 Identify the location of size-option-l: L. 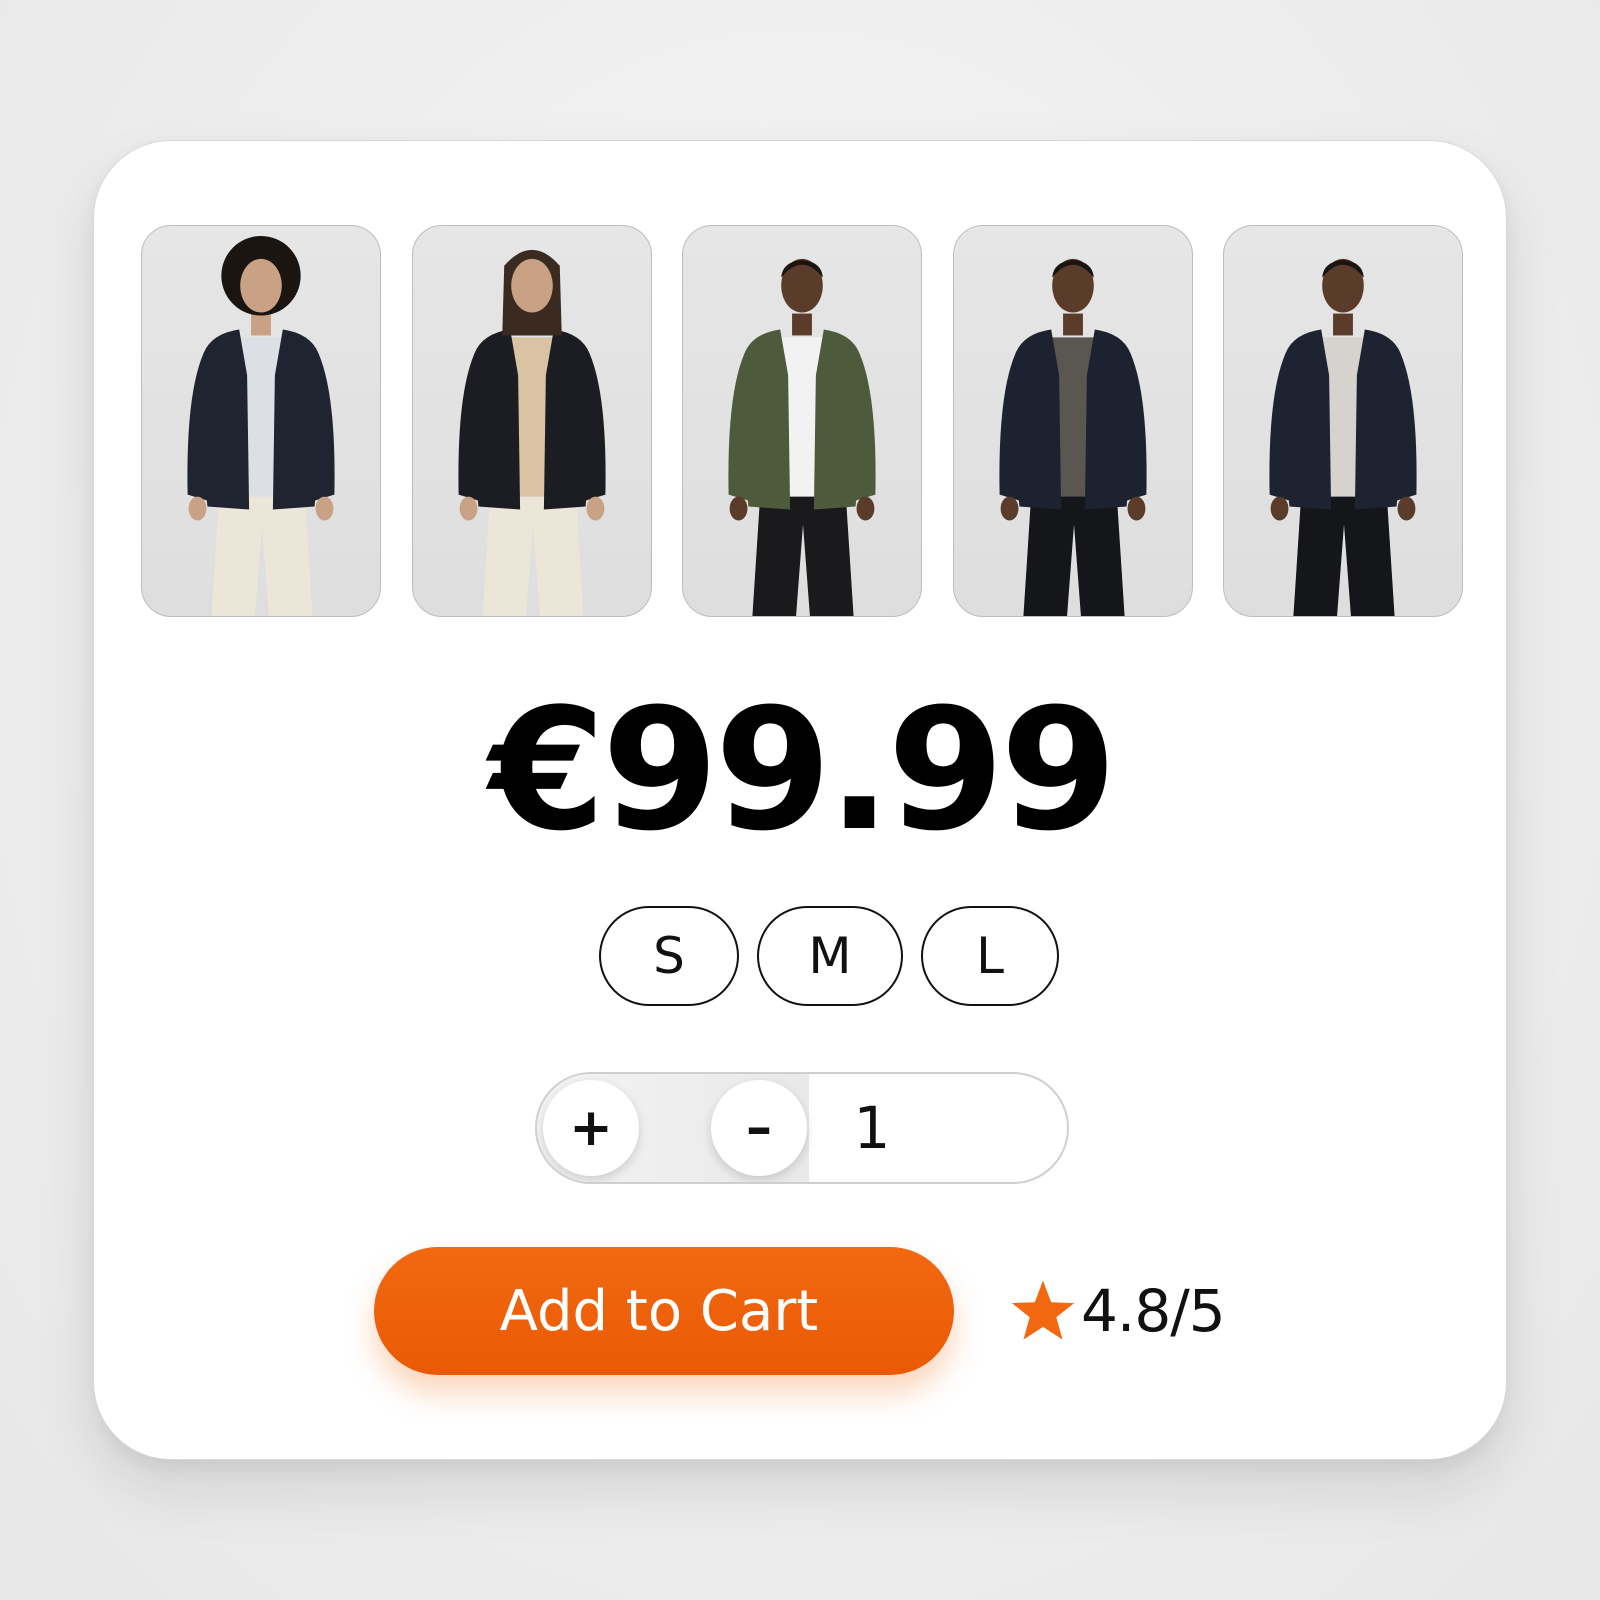
(990, 956).